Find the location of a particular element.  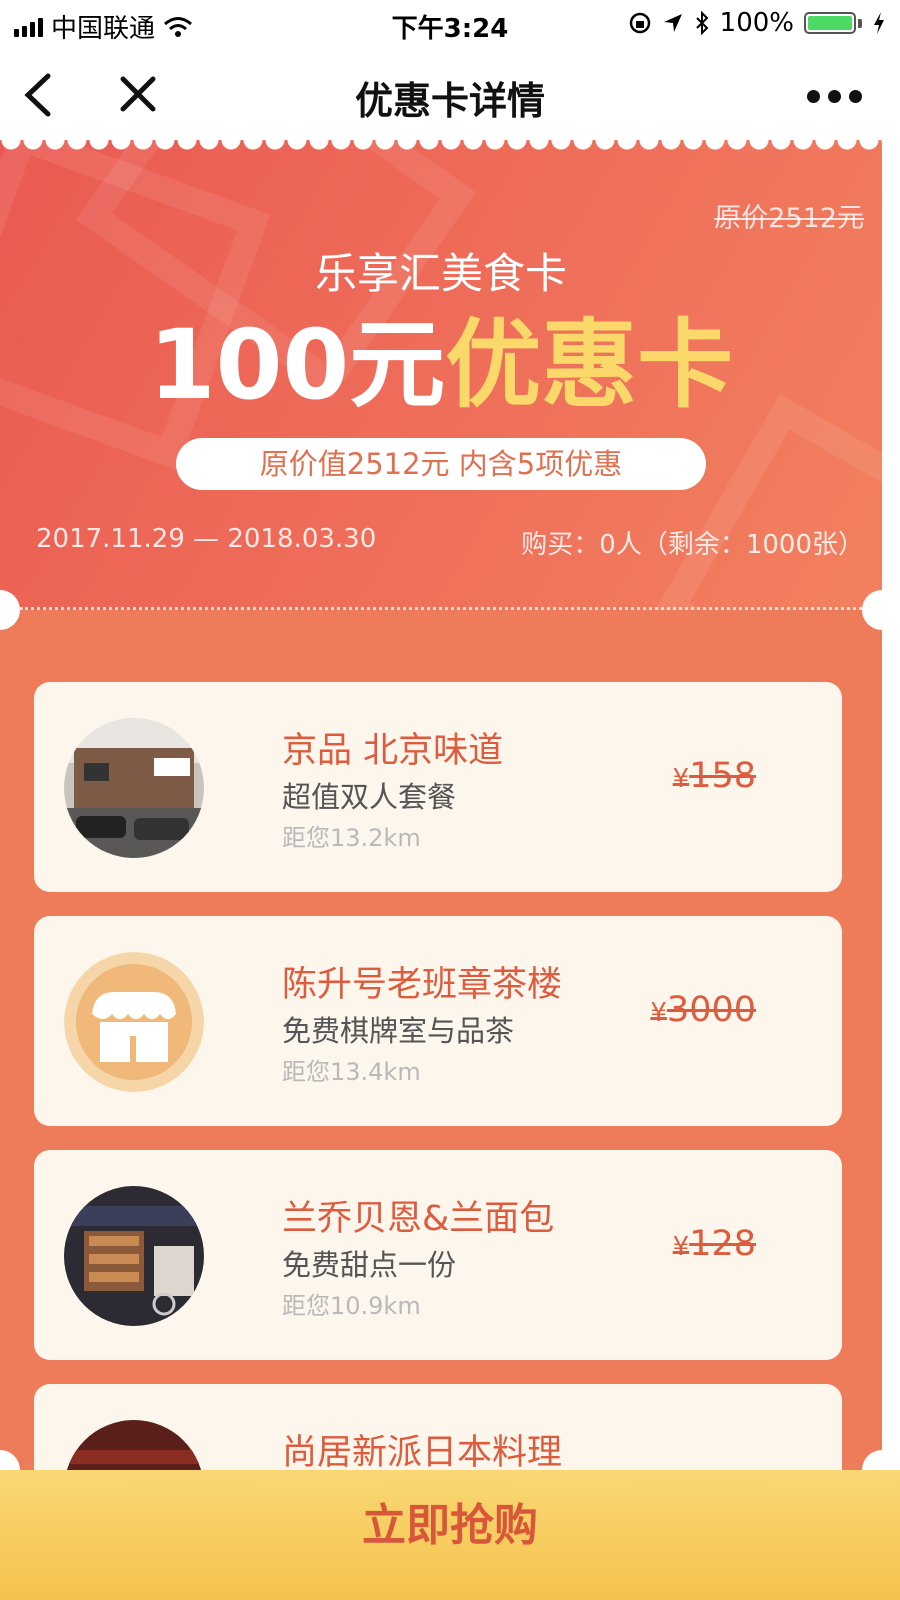

battery-tip is located at coordinates (860, 23).